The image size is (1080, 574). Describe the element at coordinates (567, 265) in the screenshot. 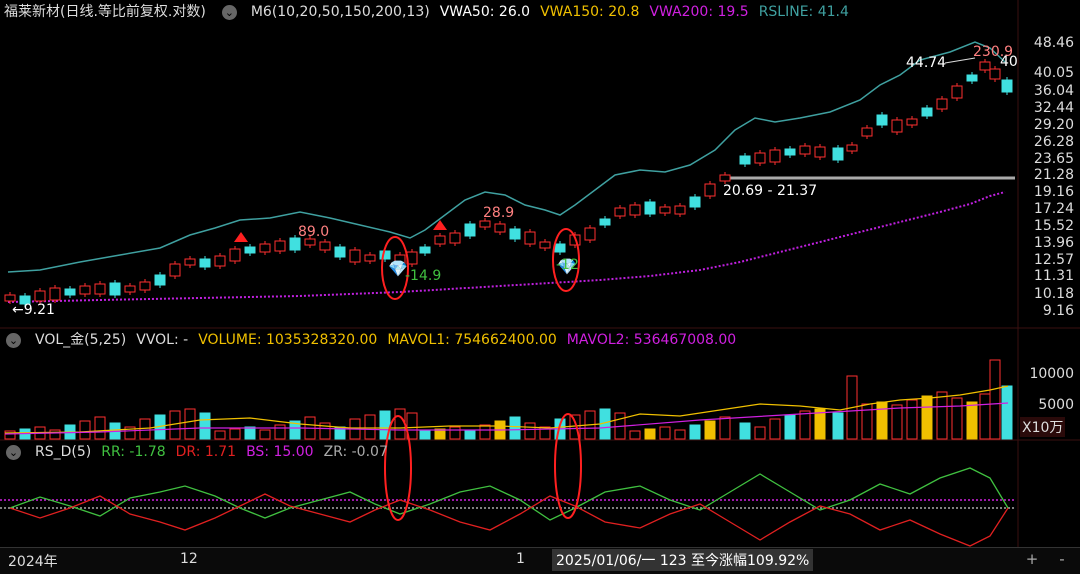

I see `dip2-label: -12` at that location.